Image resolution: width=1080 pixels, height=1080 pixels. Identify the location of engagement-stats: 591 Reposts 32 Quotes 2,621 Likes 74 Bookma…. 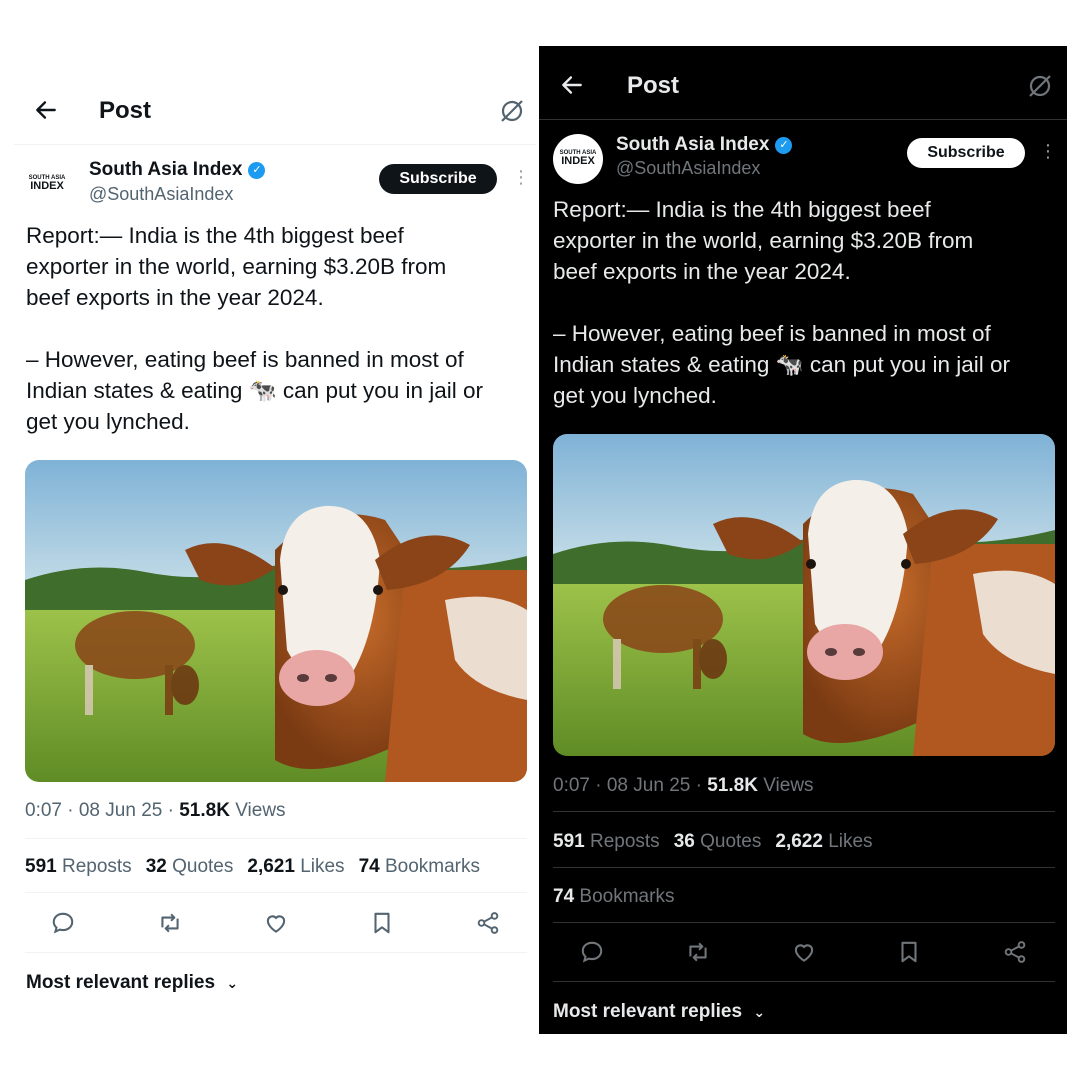
(259, 867).